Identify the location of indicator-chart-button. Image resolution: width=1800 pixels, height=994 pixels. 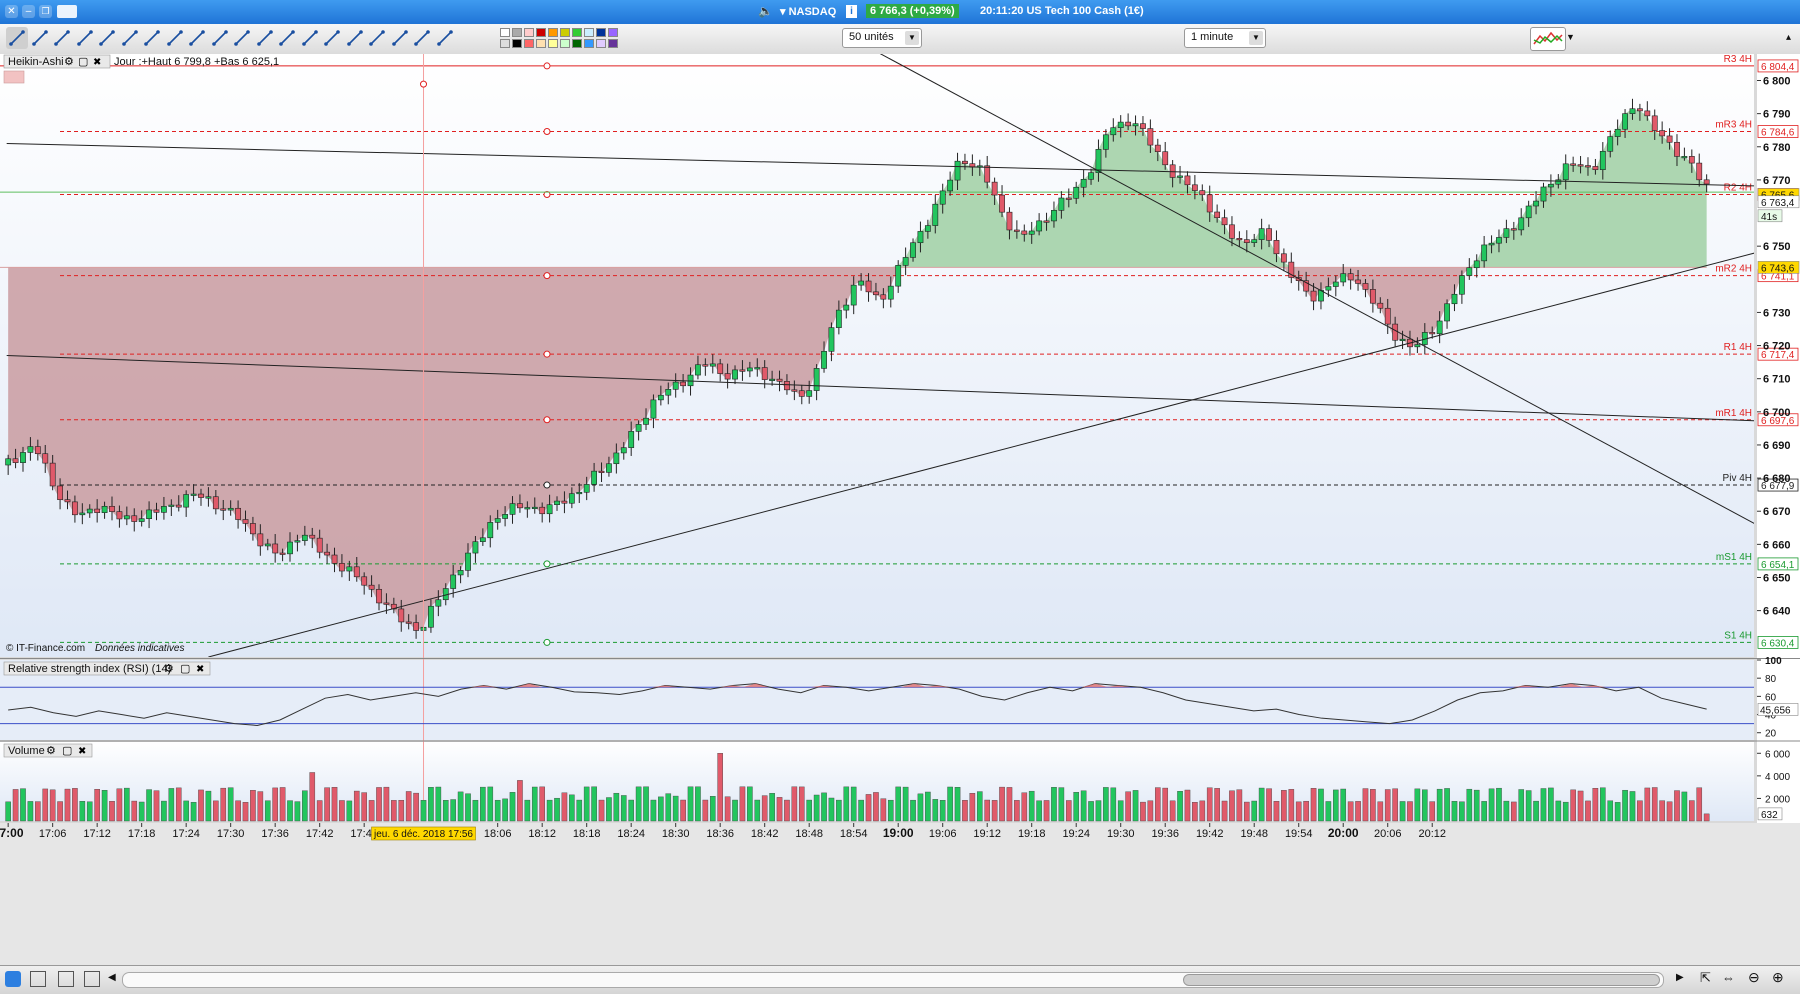
(1548, 39).